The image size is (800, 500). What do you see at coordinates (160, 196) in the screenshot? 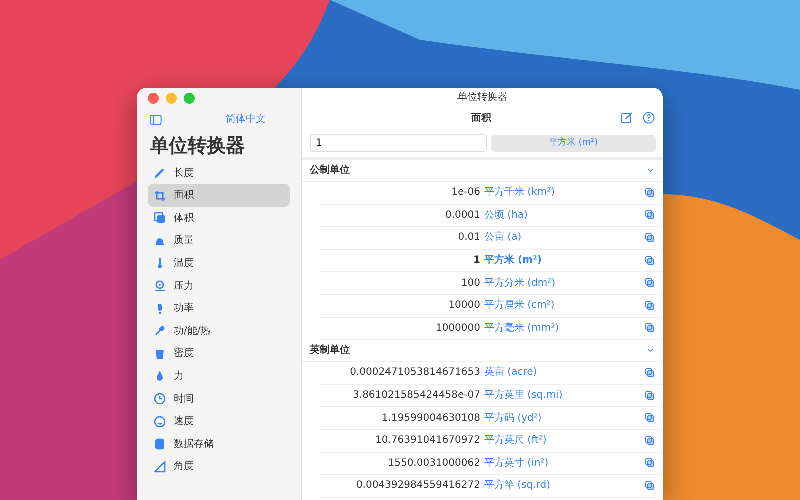
I see `crop-icon` at bounding box center [160, 196].